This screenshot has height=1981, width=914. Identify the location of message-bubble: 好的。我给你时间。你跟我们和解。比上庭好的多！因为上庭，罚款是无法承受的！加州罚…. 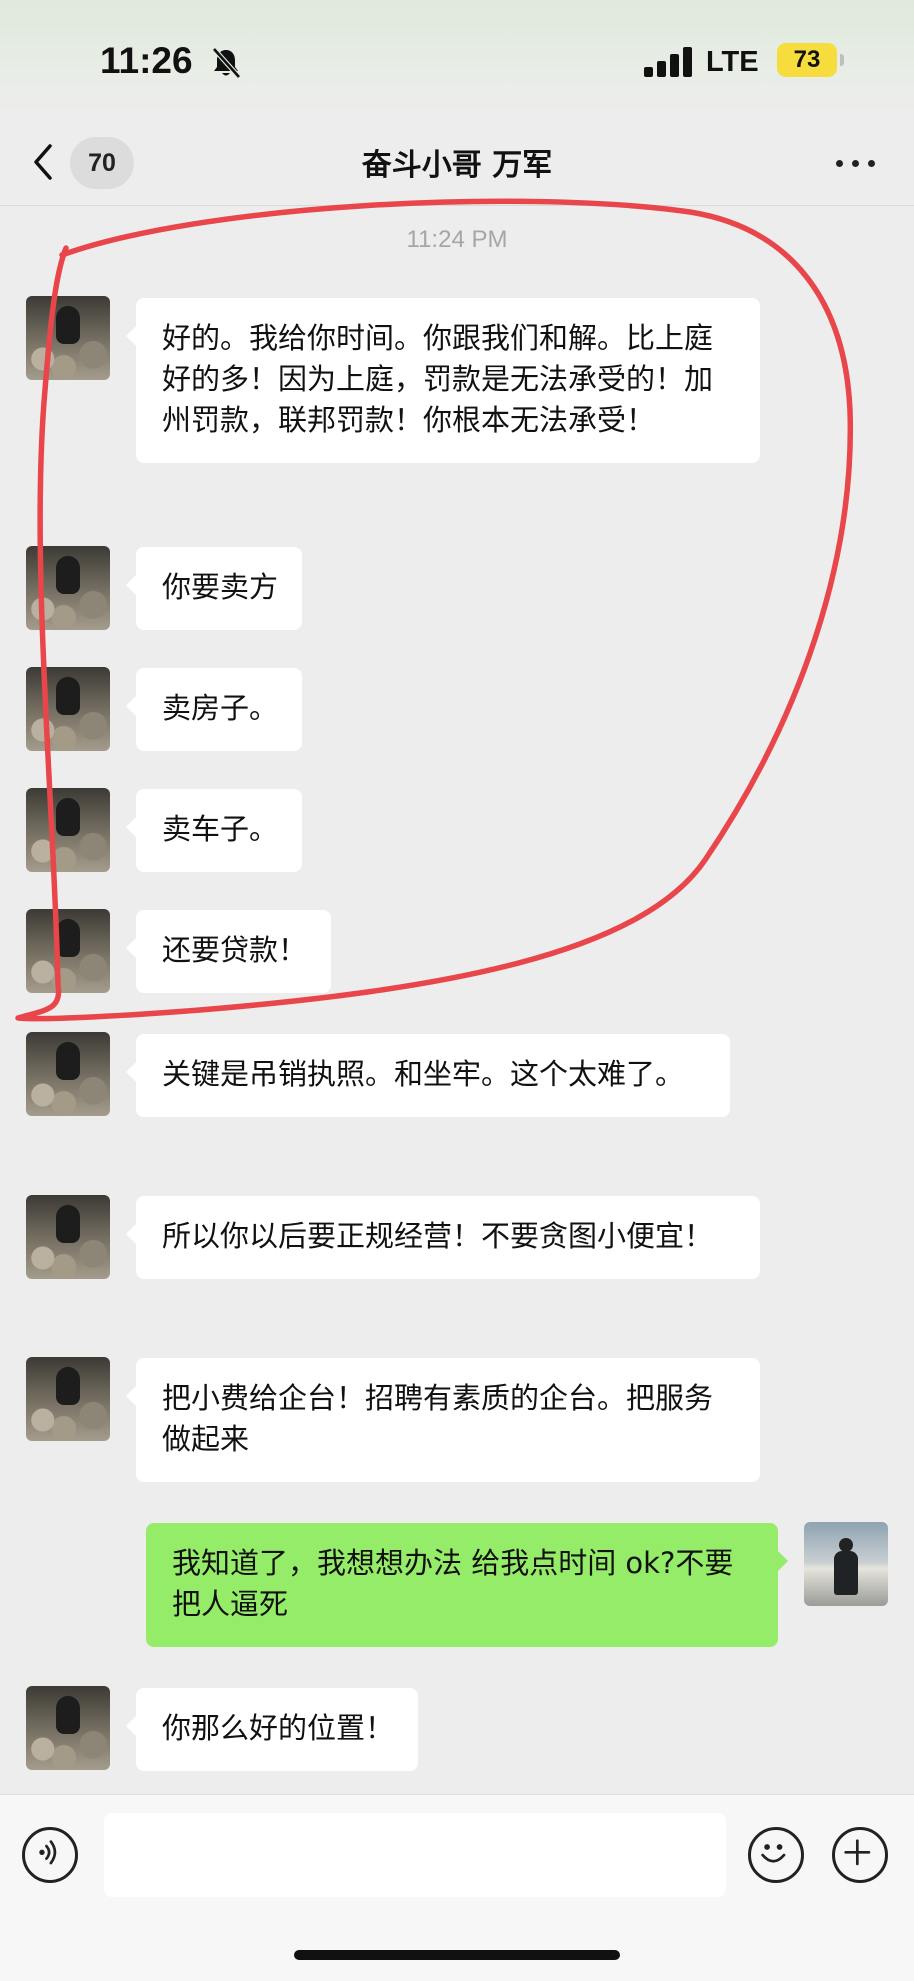
(443, 380).